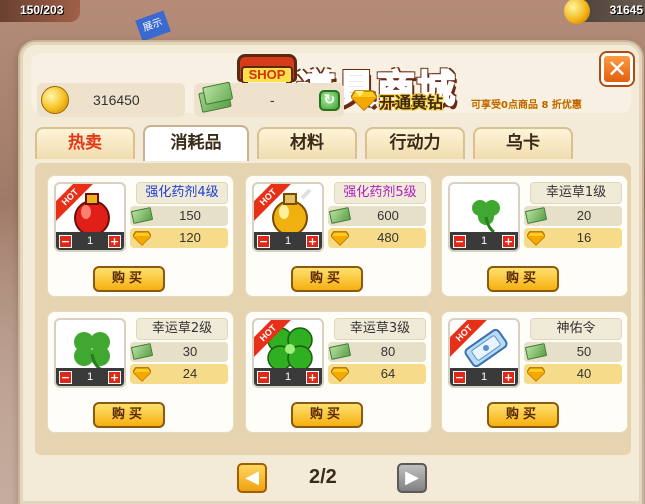  Describe the element at coordinates (323, 477) in the screenshot. I see `page-indicator: 2/2` at that location.